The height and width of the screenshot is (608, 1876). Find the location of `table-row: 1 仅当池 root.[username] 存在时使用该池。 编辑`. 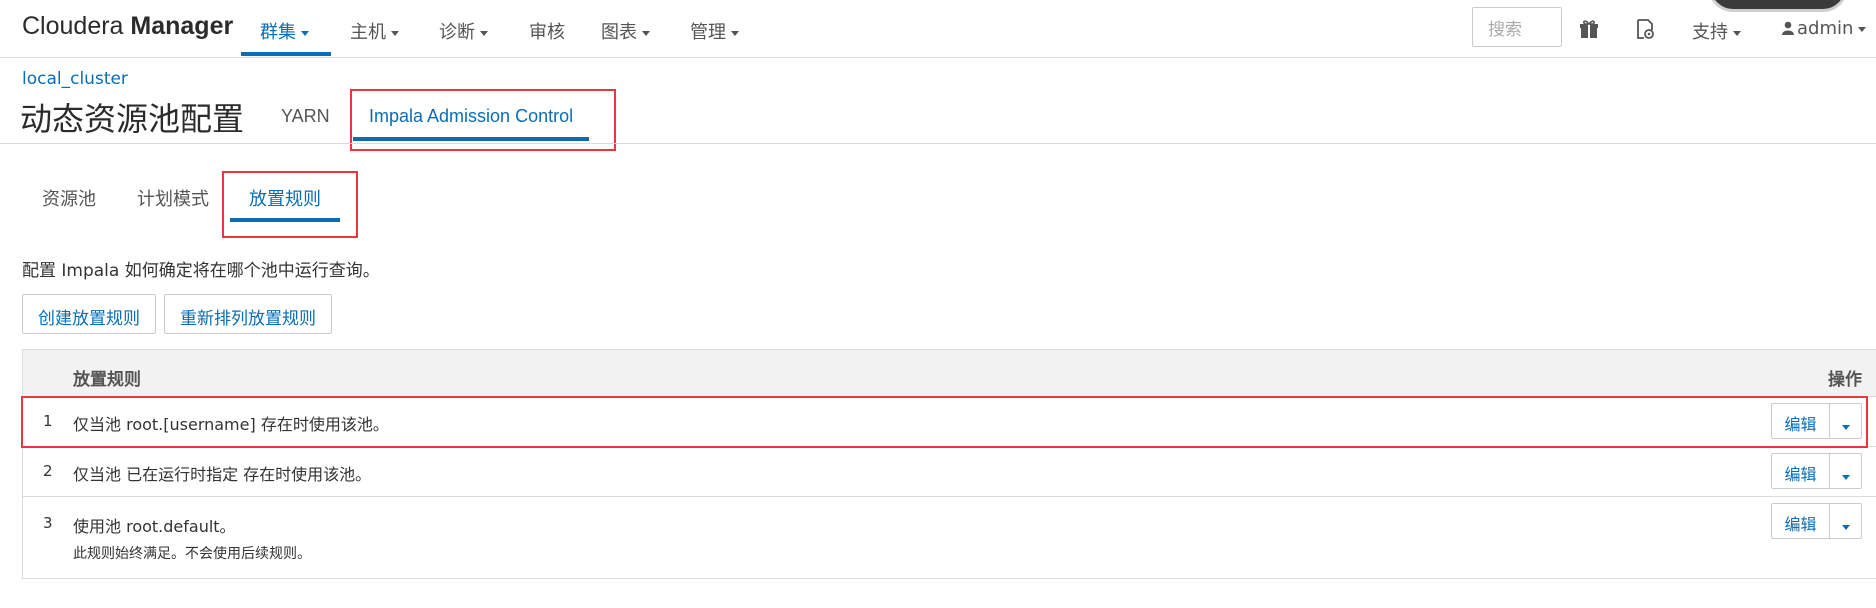

table-row: 1 仅当池 root.[username] 存在时使用该池。 编辑 is located at coordinates (949, 422).